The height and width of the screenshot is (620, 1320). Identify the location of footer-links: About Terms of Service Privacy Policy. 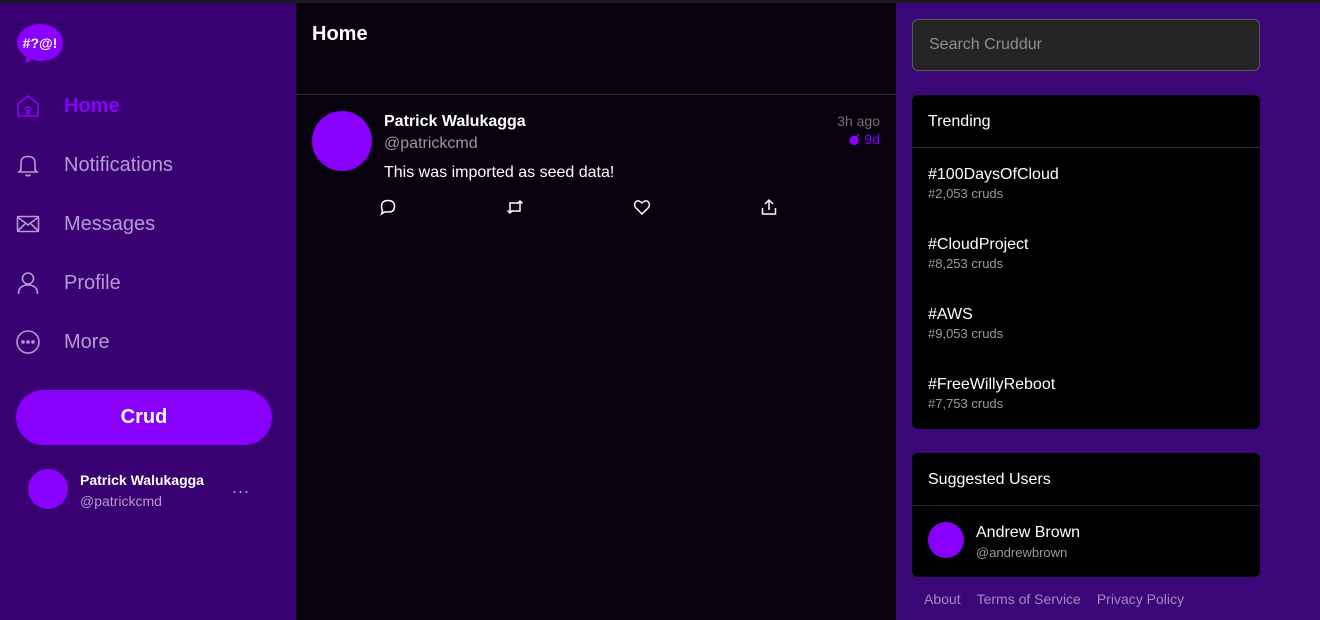
(1054, 599).